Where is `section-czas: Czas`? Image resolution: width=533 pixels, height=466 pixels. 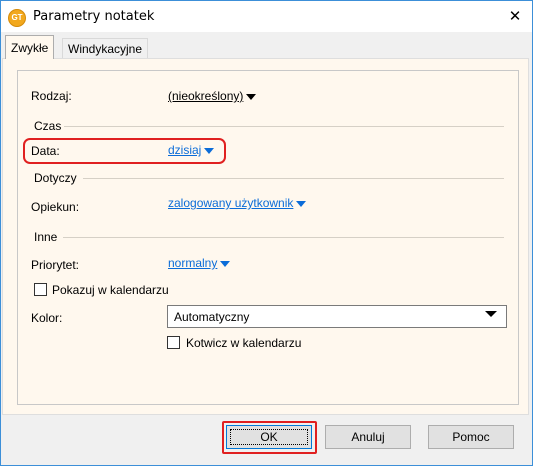
section-czas: Czas is located at coordinates (48, 126).